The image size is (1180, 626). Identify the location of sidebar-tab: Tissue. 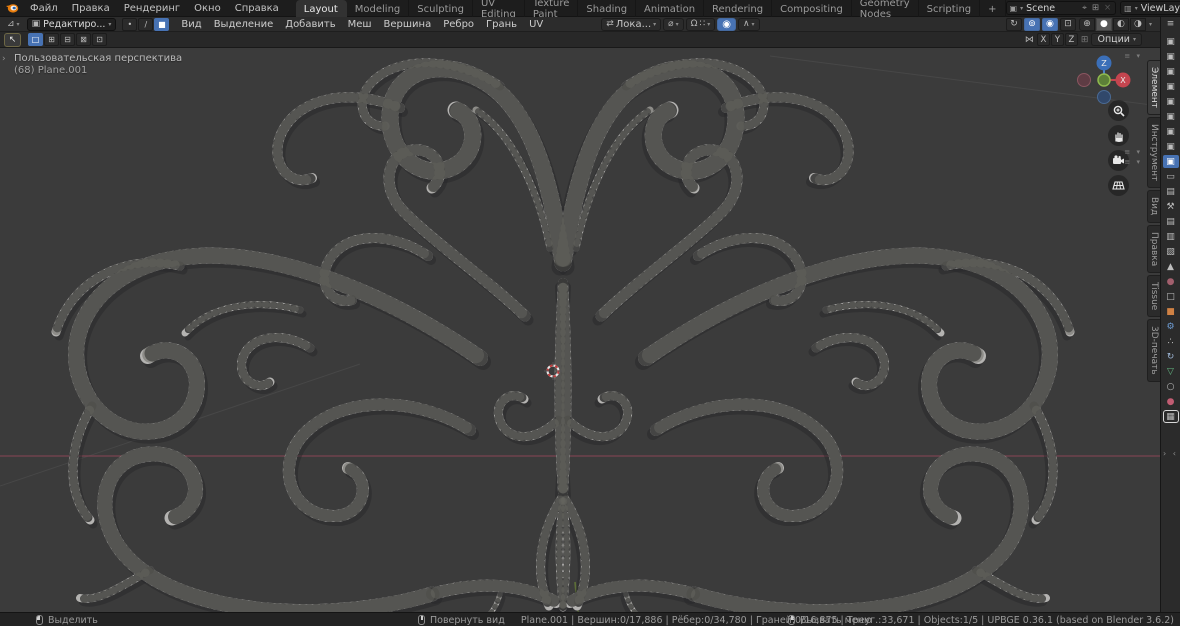
(1153, 296).